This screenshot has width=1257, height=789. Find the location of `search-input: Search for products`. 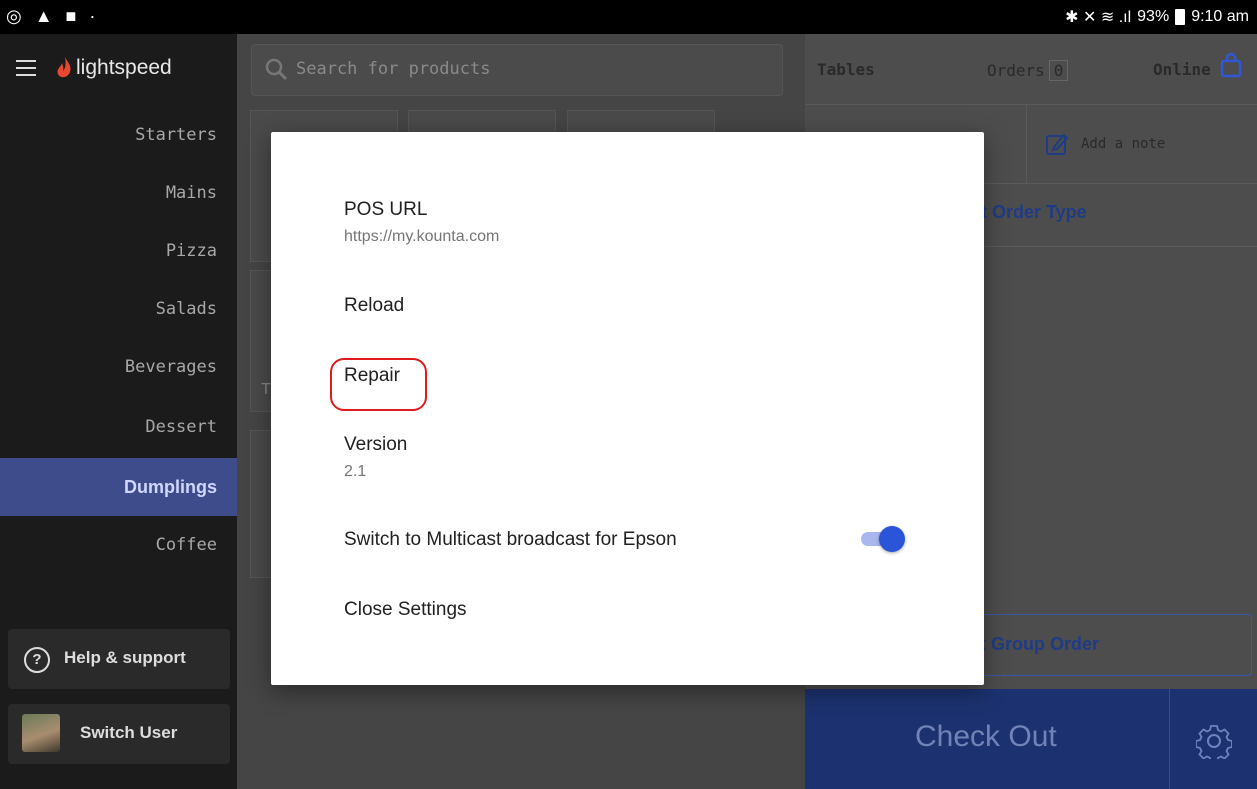

search-input: Search for products is located at coordinates (517, 70).